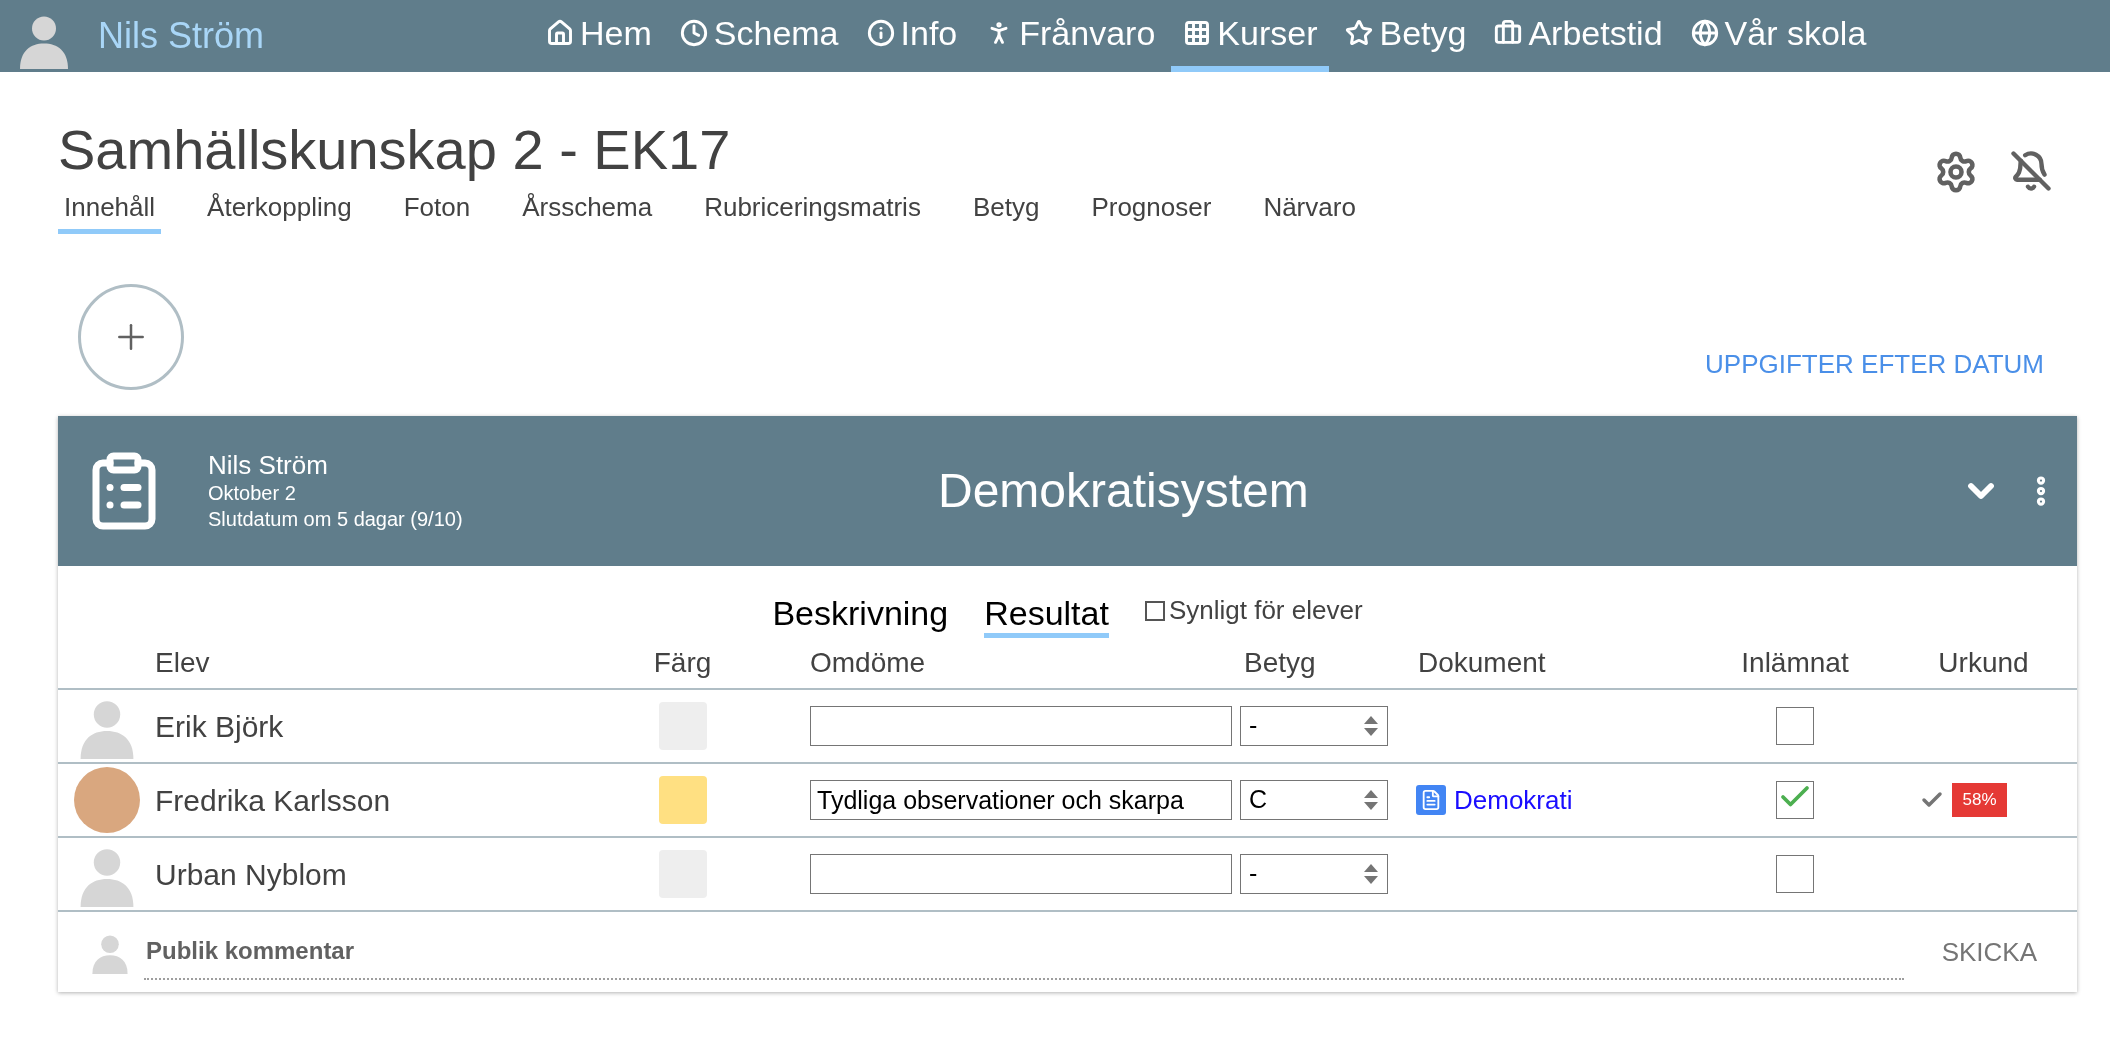 The height and width of the screenshot is (1052, 2110). Describe the element at coordinates (1123, 491) in the screenshot. I see `assignment-title: Demokratisystem` at that location.